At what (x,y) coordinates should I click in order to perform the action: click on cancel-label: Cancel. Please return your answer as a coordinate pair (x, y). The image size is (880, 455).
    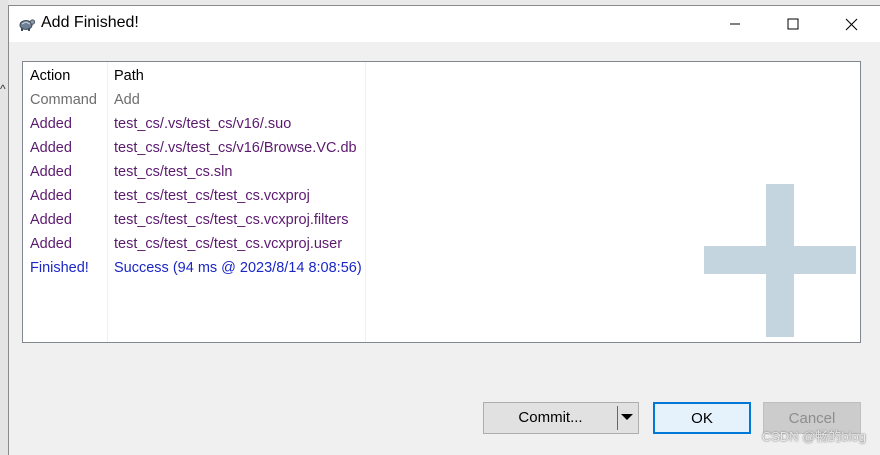
    Looking at the image, I should click on (812, 418).